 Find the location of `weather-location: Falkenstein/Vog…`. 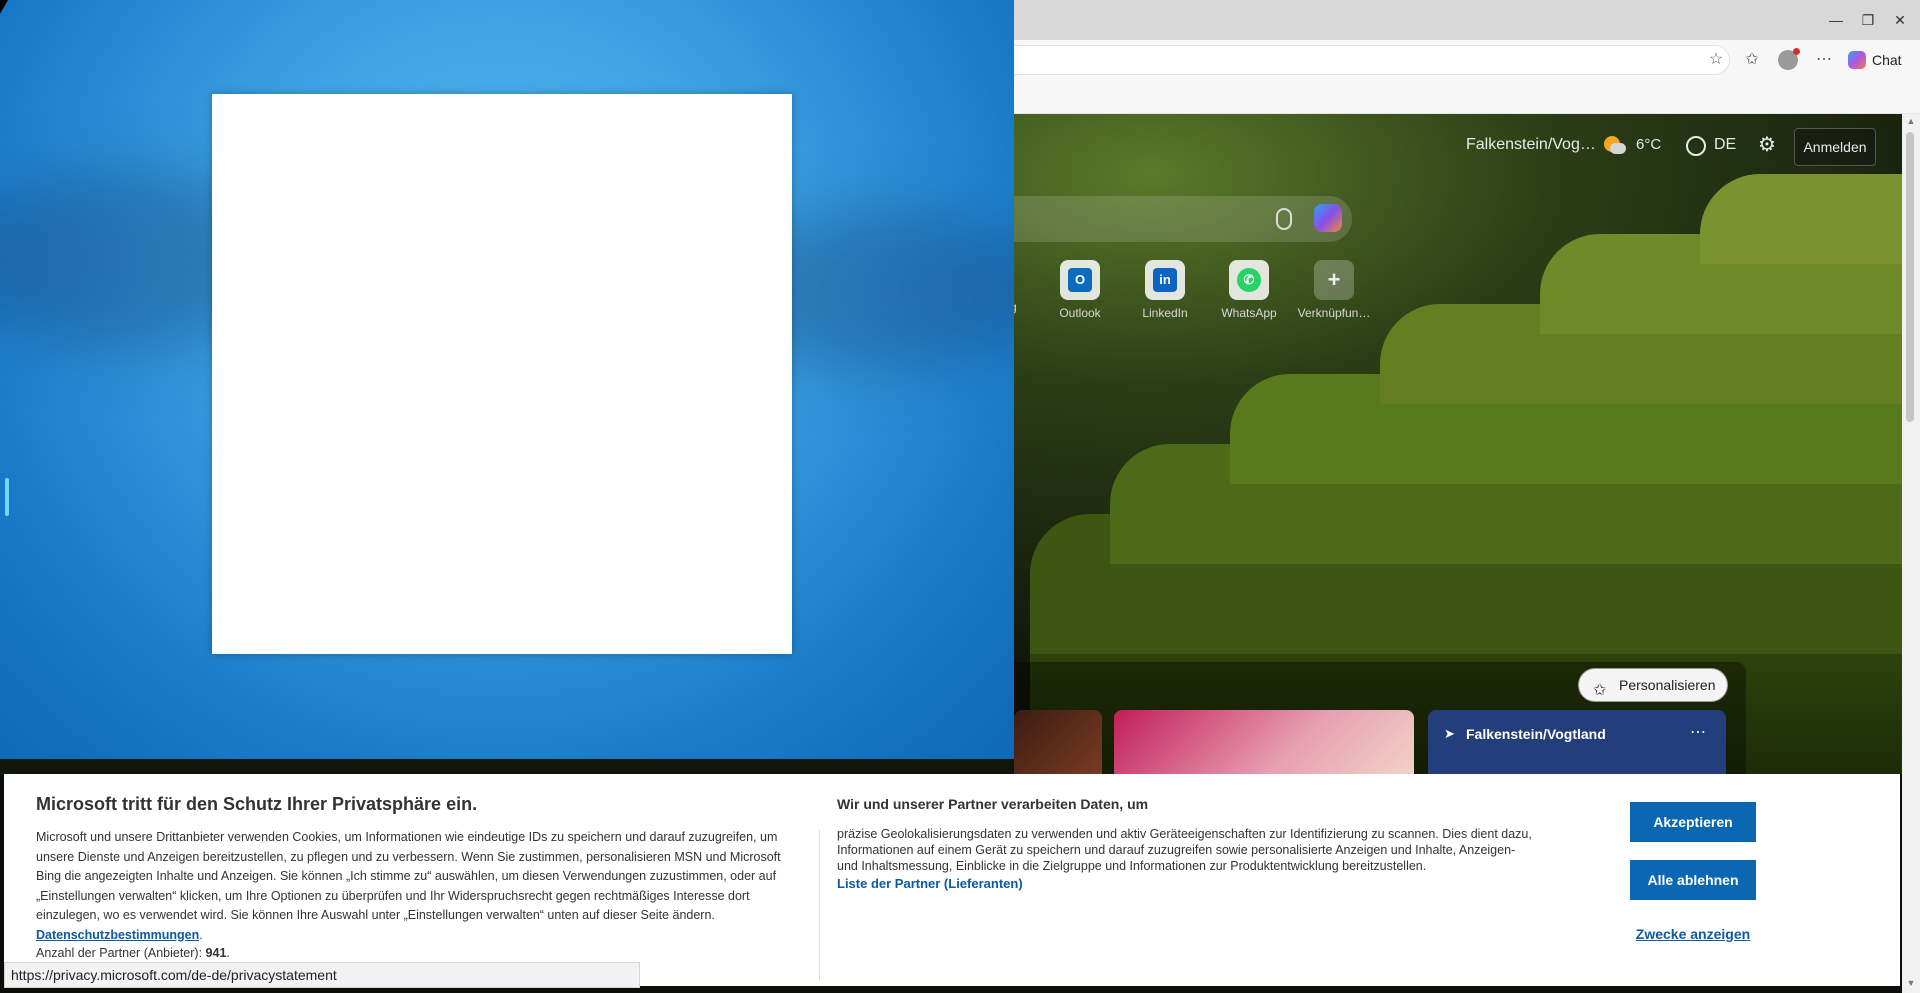

weather-location: Falkenstein/Vog… is located at coordinates (1531, 145).